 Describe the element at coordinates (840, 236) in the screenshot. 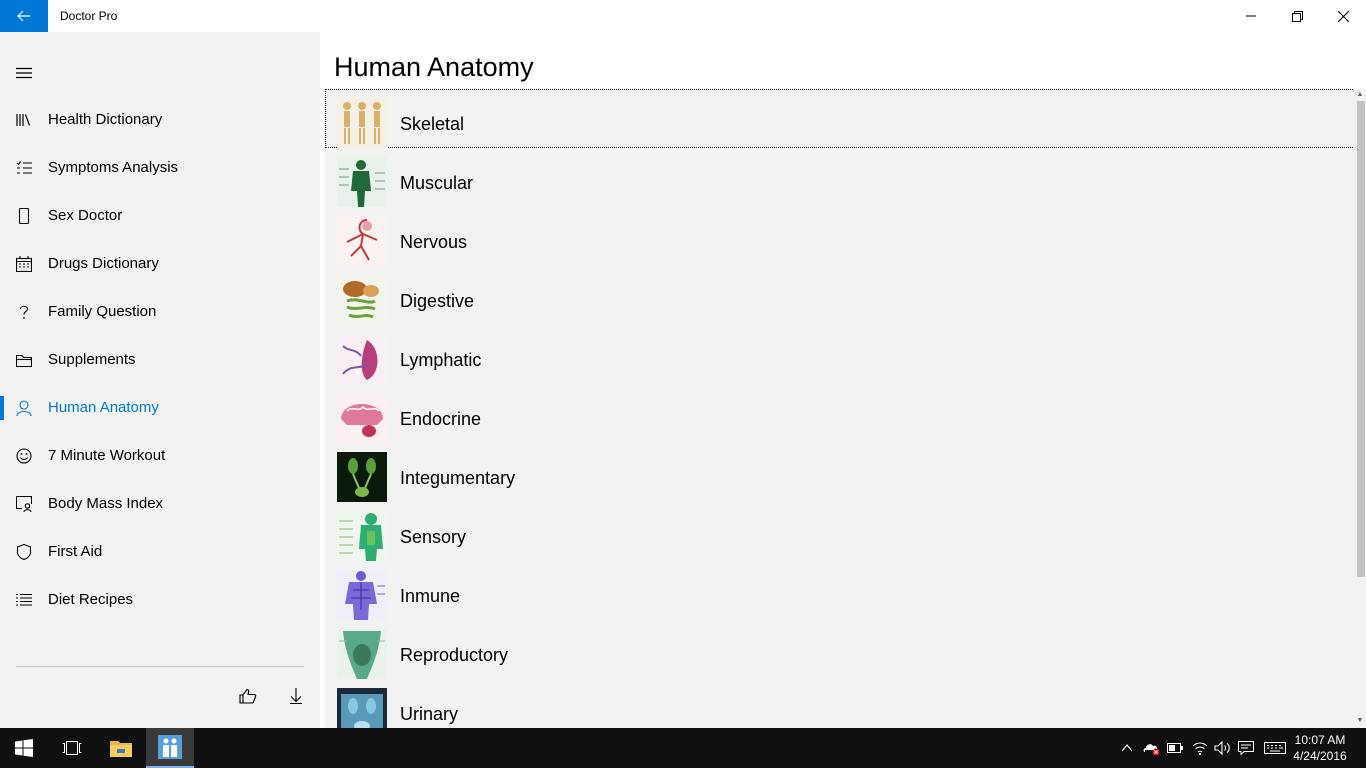

I see `list-item-nervous: Nervous` at that location.